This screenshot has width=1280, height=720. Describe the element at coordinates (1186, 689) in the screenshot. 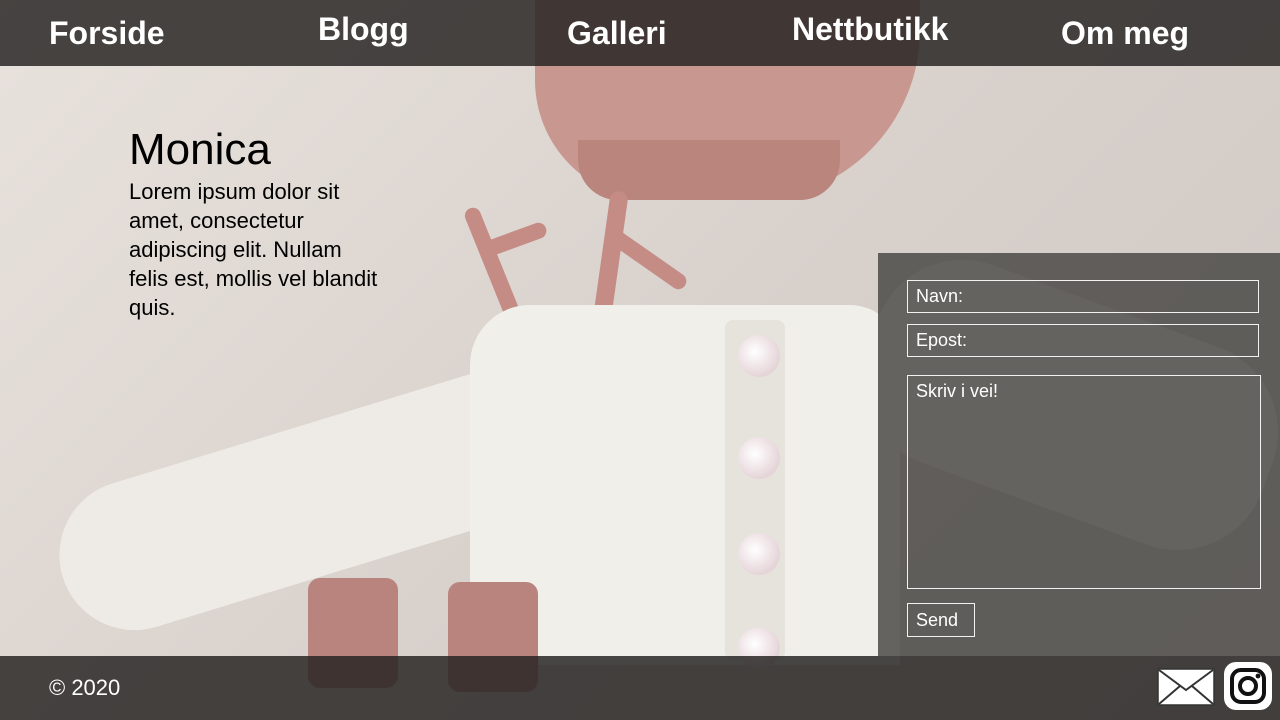

I see `mail-icon` at that location.